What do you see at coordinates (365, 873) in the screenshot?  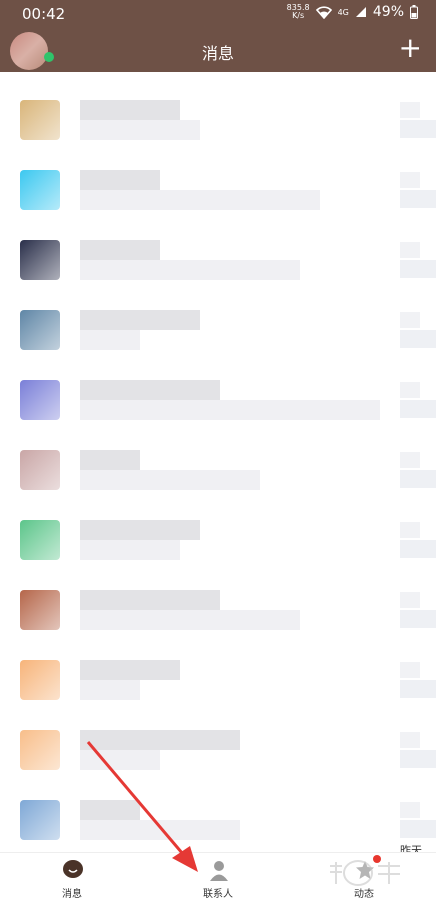 I see `watermark-icon` at bounding box center [365, 873].